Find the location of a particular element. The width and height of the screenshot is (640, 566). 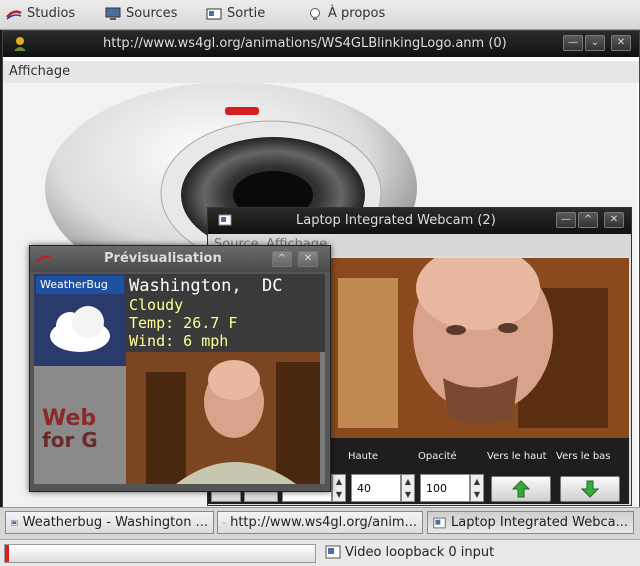

menu-sources: Sources is located at coordinates (141, 13).